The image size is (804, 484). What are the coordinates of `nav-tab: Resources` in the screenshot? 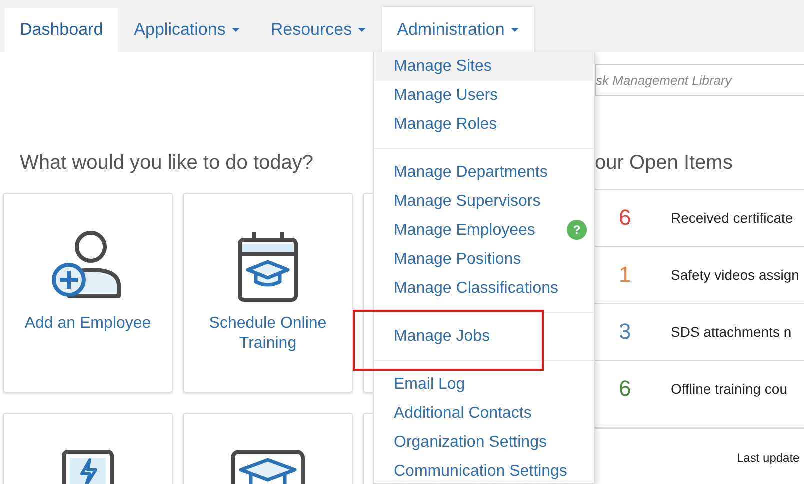 It's located at (319, 30).